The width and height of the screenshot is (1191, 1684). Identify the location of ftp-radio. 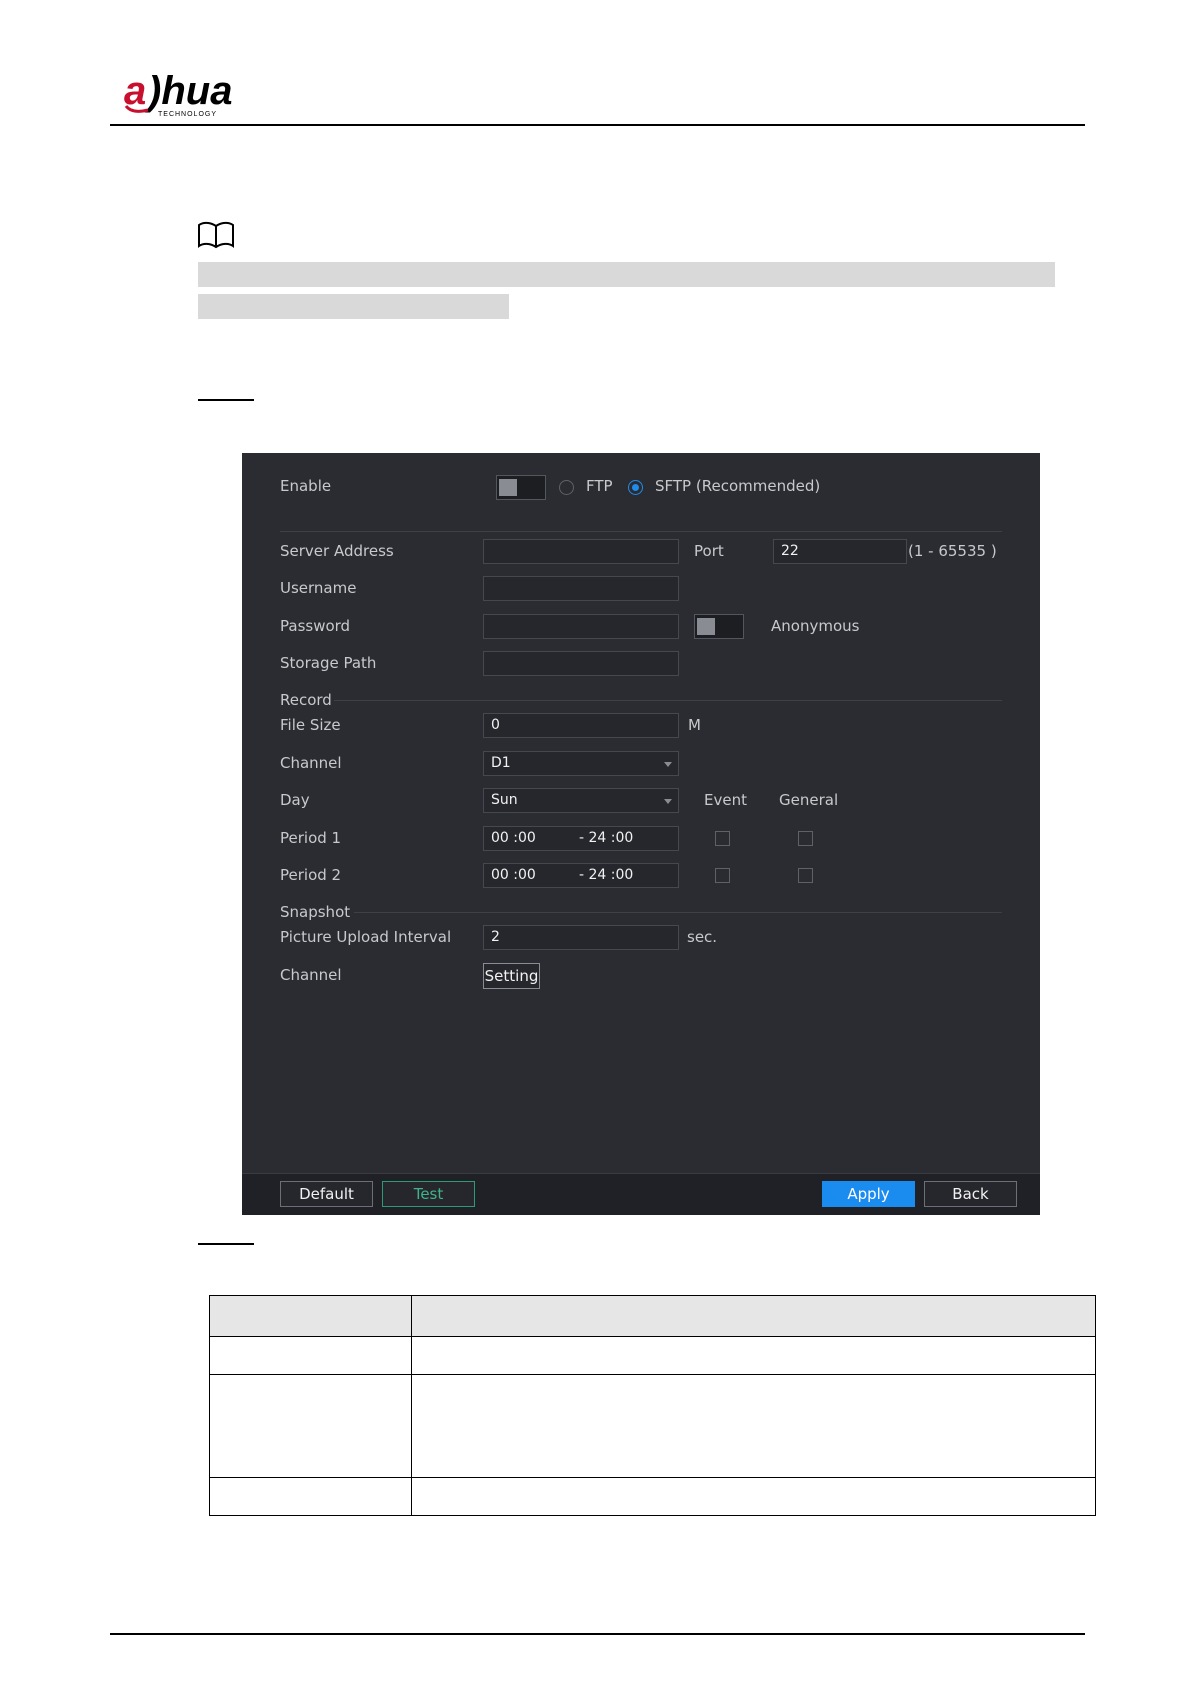
(566, 487).